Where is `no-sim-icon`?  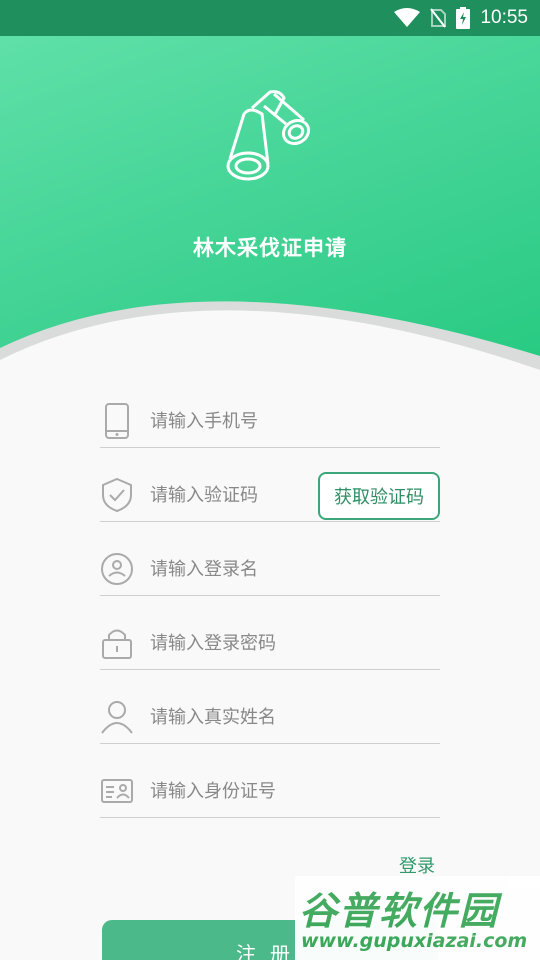 no-sim-icon is located at coordinates (438, 18).